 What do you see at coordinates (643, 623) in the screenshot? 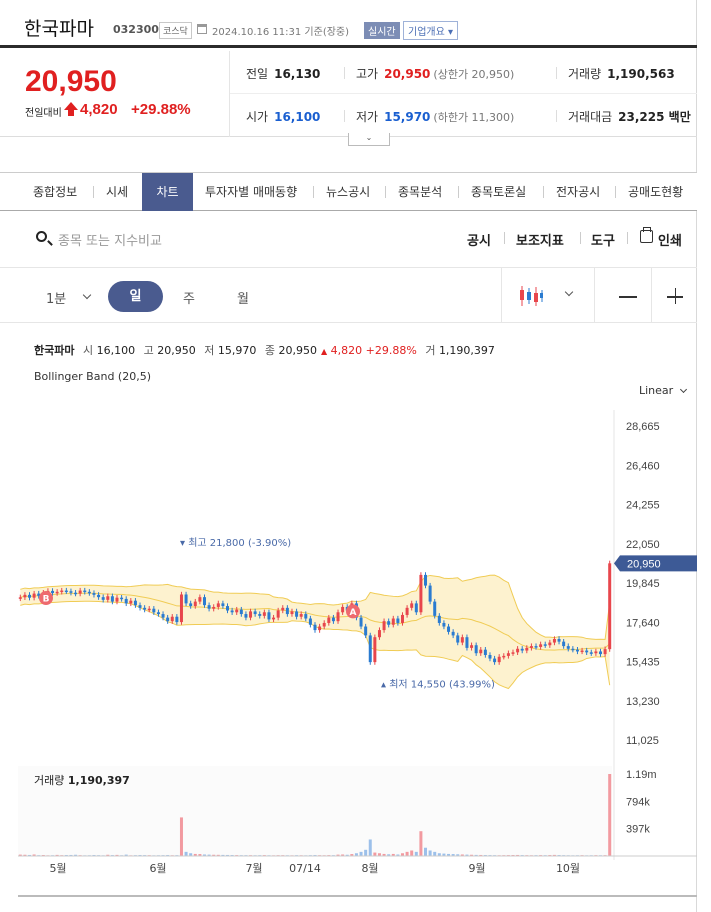
I see `y-tick-label: 17,640` at bounding box center [643, 623].